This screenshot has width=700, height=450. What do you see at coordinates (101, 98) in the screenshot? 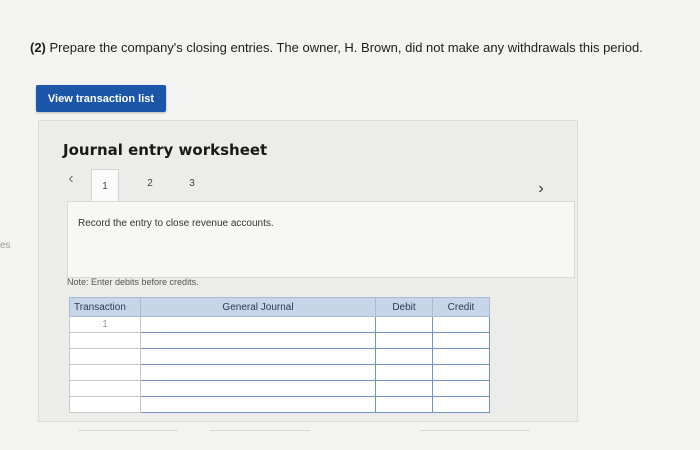
I see `view-transaction-list-button: View transaction list` at bounding box center [101, 98].